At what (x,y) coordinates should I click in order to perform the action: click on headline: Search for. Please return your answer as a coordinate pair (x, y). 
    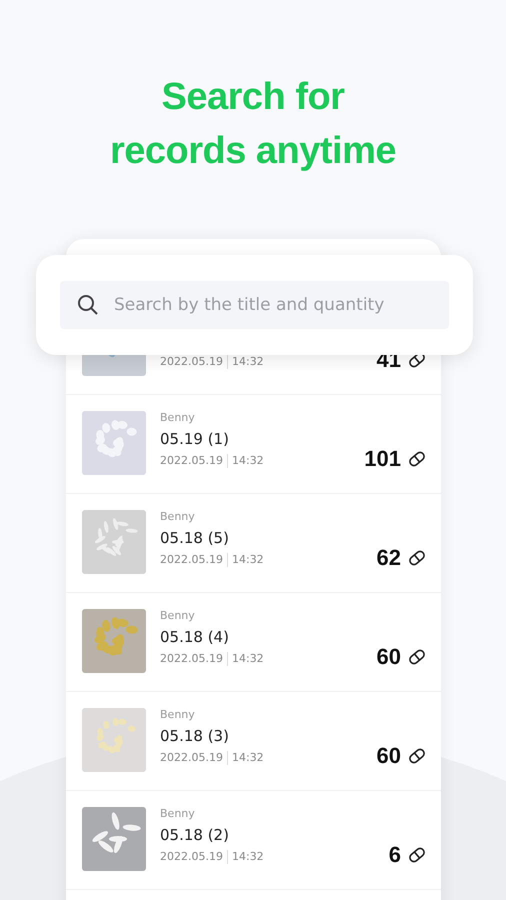
    Looking at the image, I should click on (253, 97).